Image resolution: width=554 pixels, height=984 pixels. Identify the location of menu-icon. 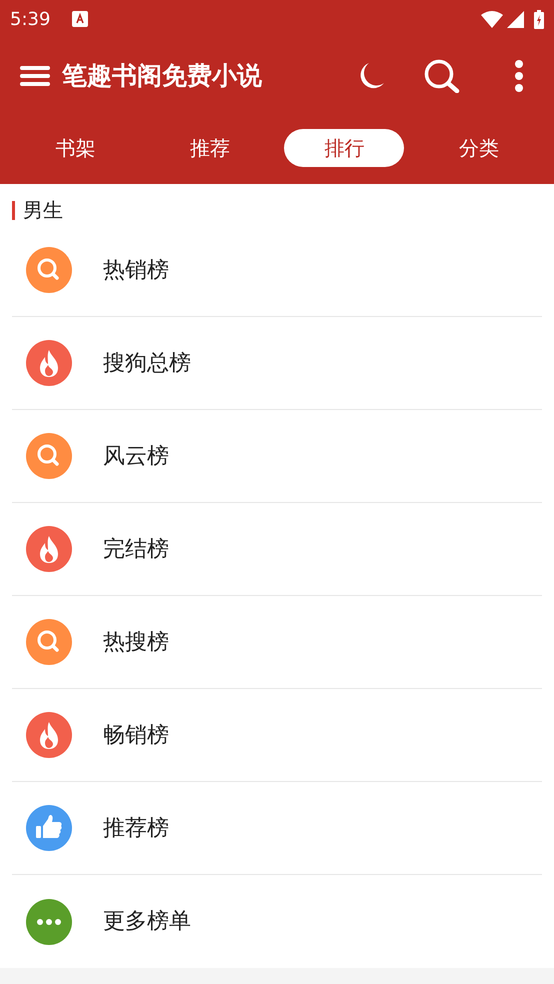
(35, 76).